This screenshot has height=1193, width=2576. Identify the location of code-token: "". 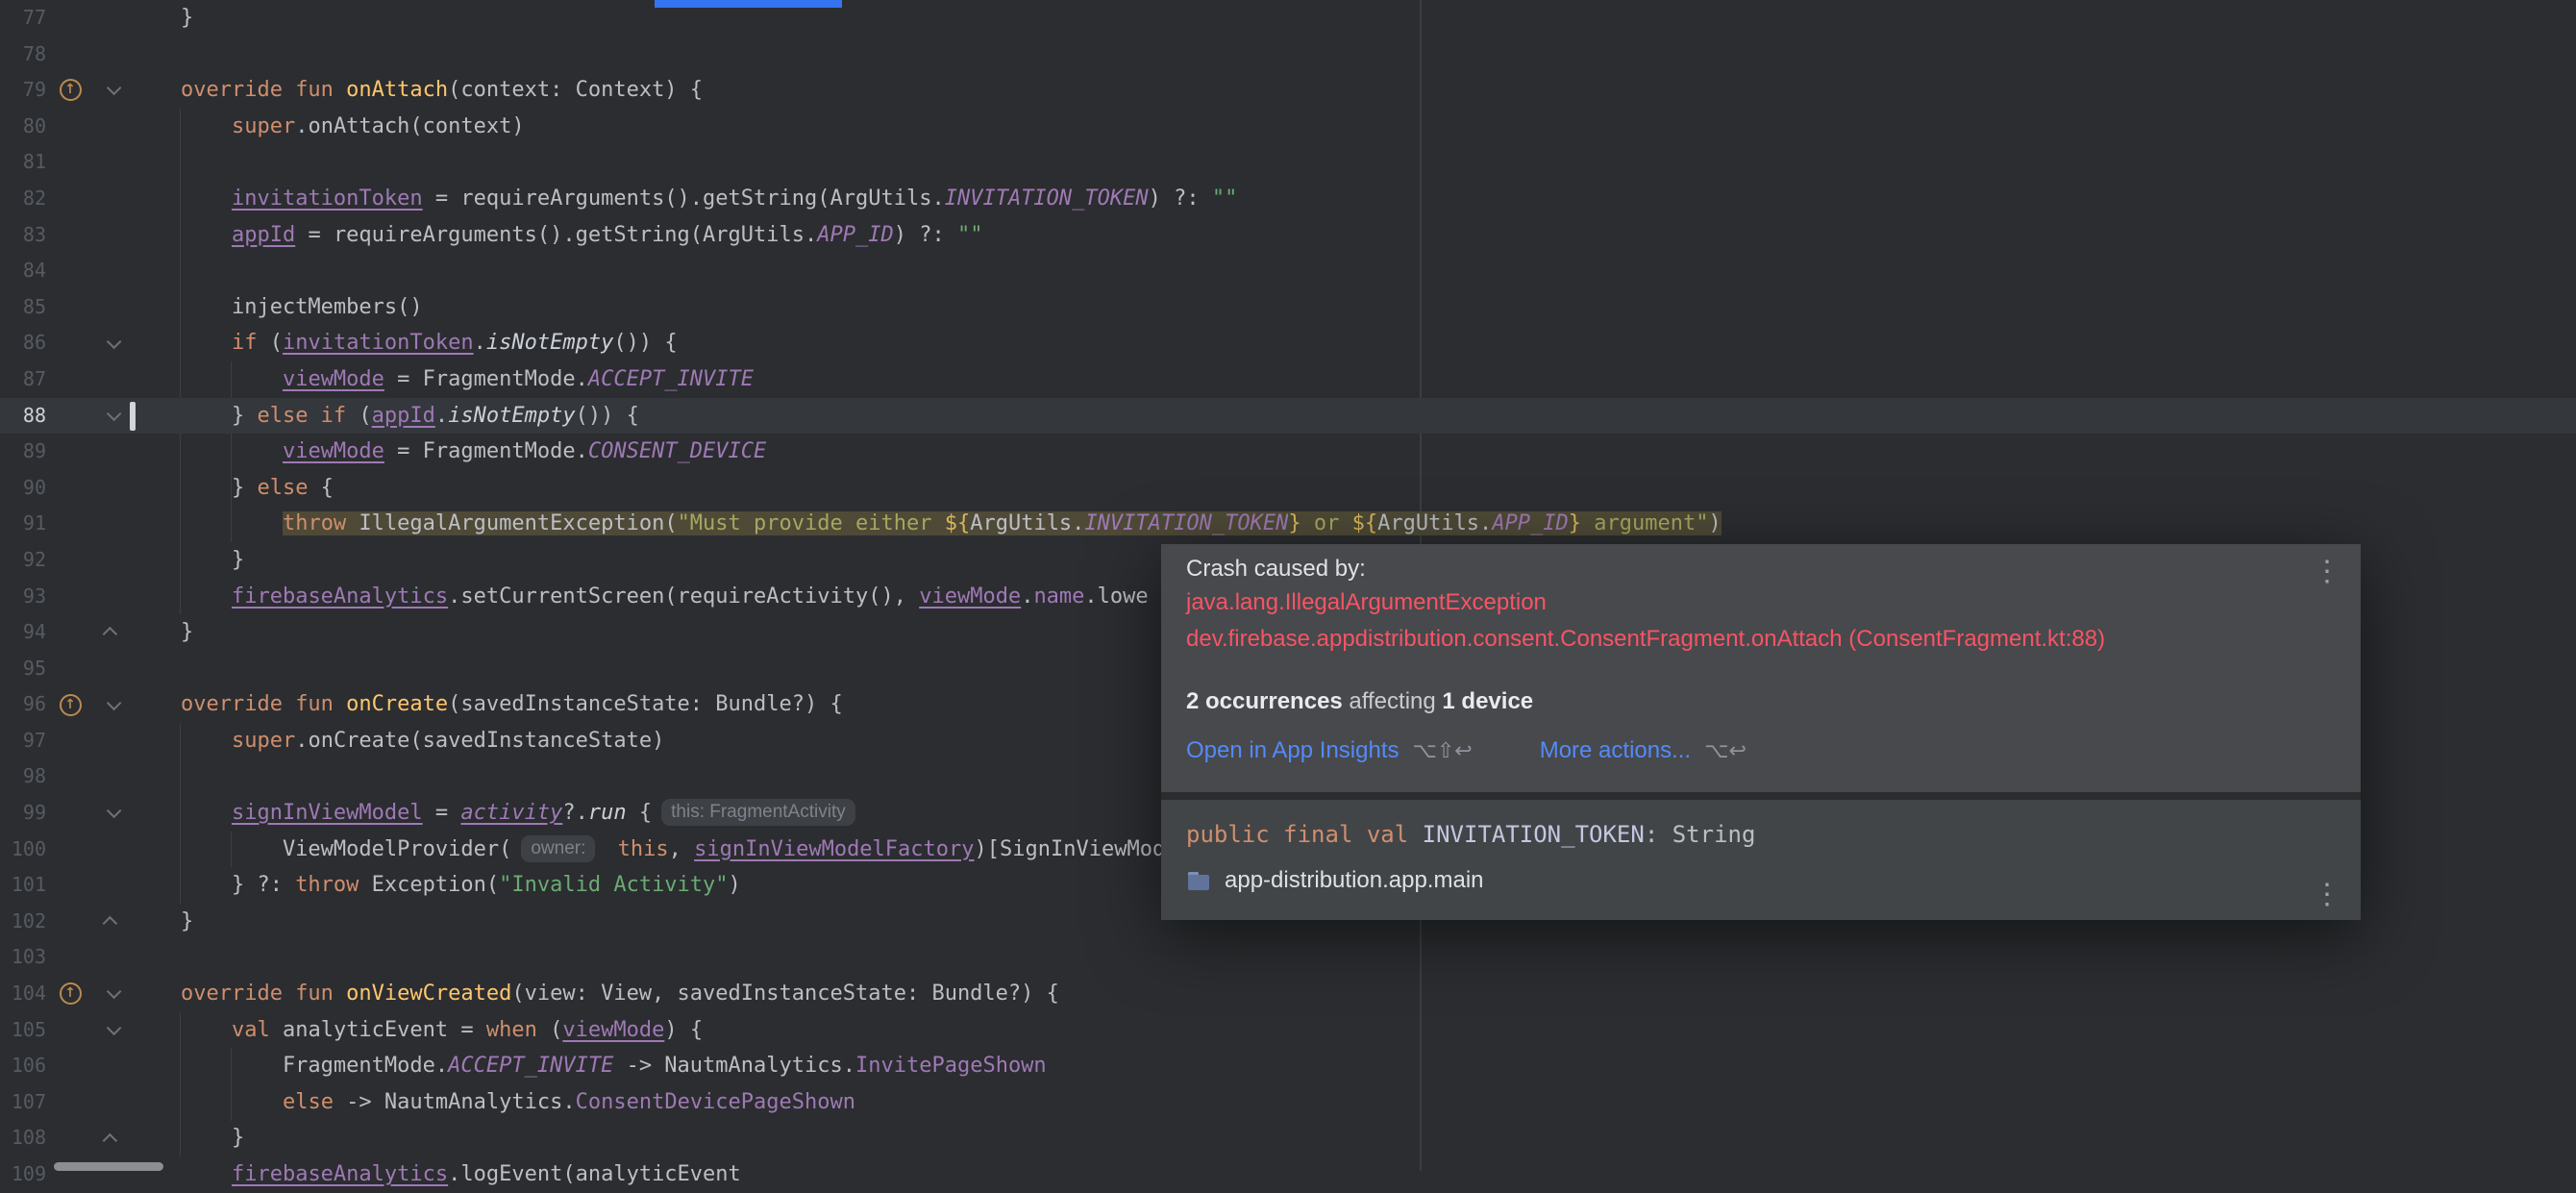
(970, 235).